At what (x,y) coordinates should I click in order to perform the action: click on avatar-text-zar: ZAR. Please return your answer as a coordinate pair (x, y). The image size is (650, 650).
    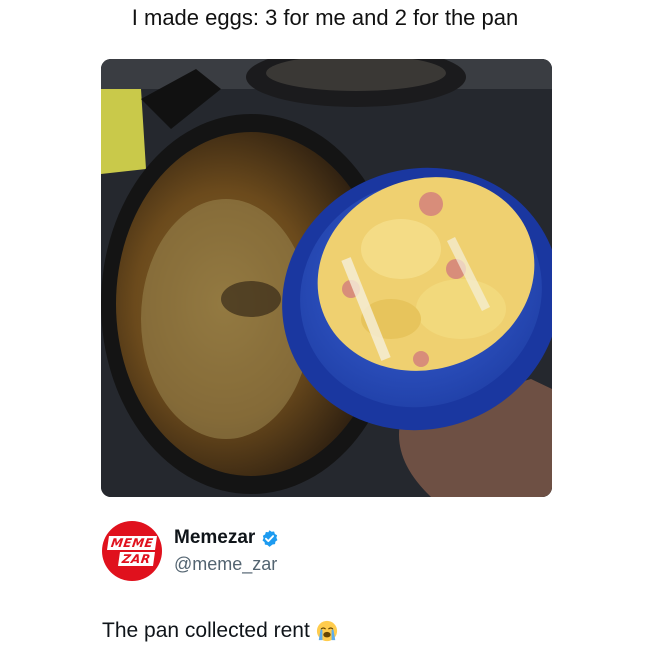
    Looking at the image, I should click on (136, 559).